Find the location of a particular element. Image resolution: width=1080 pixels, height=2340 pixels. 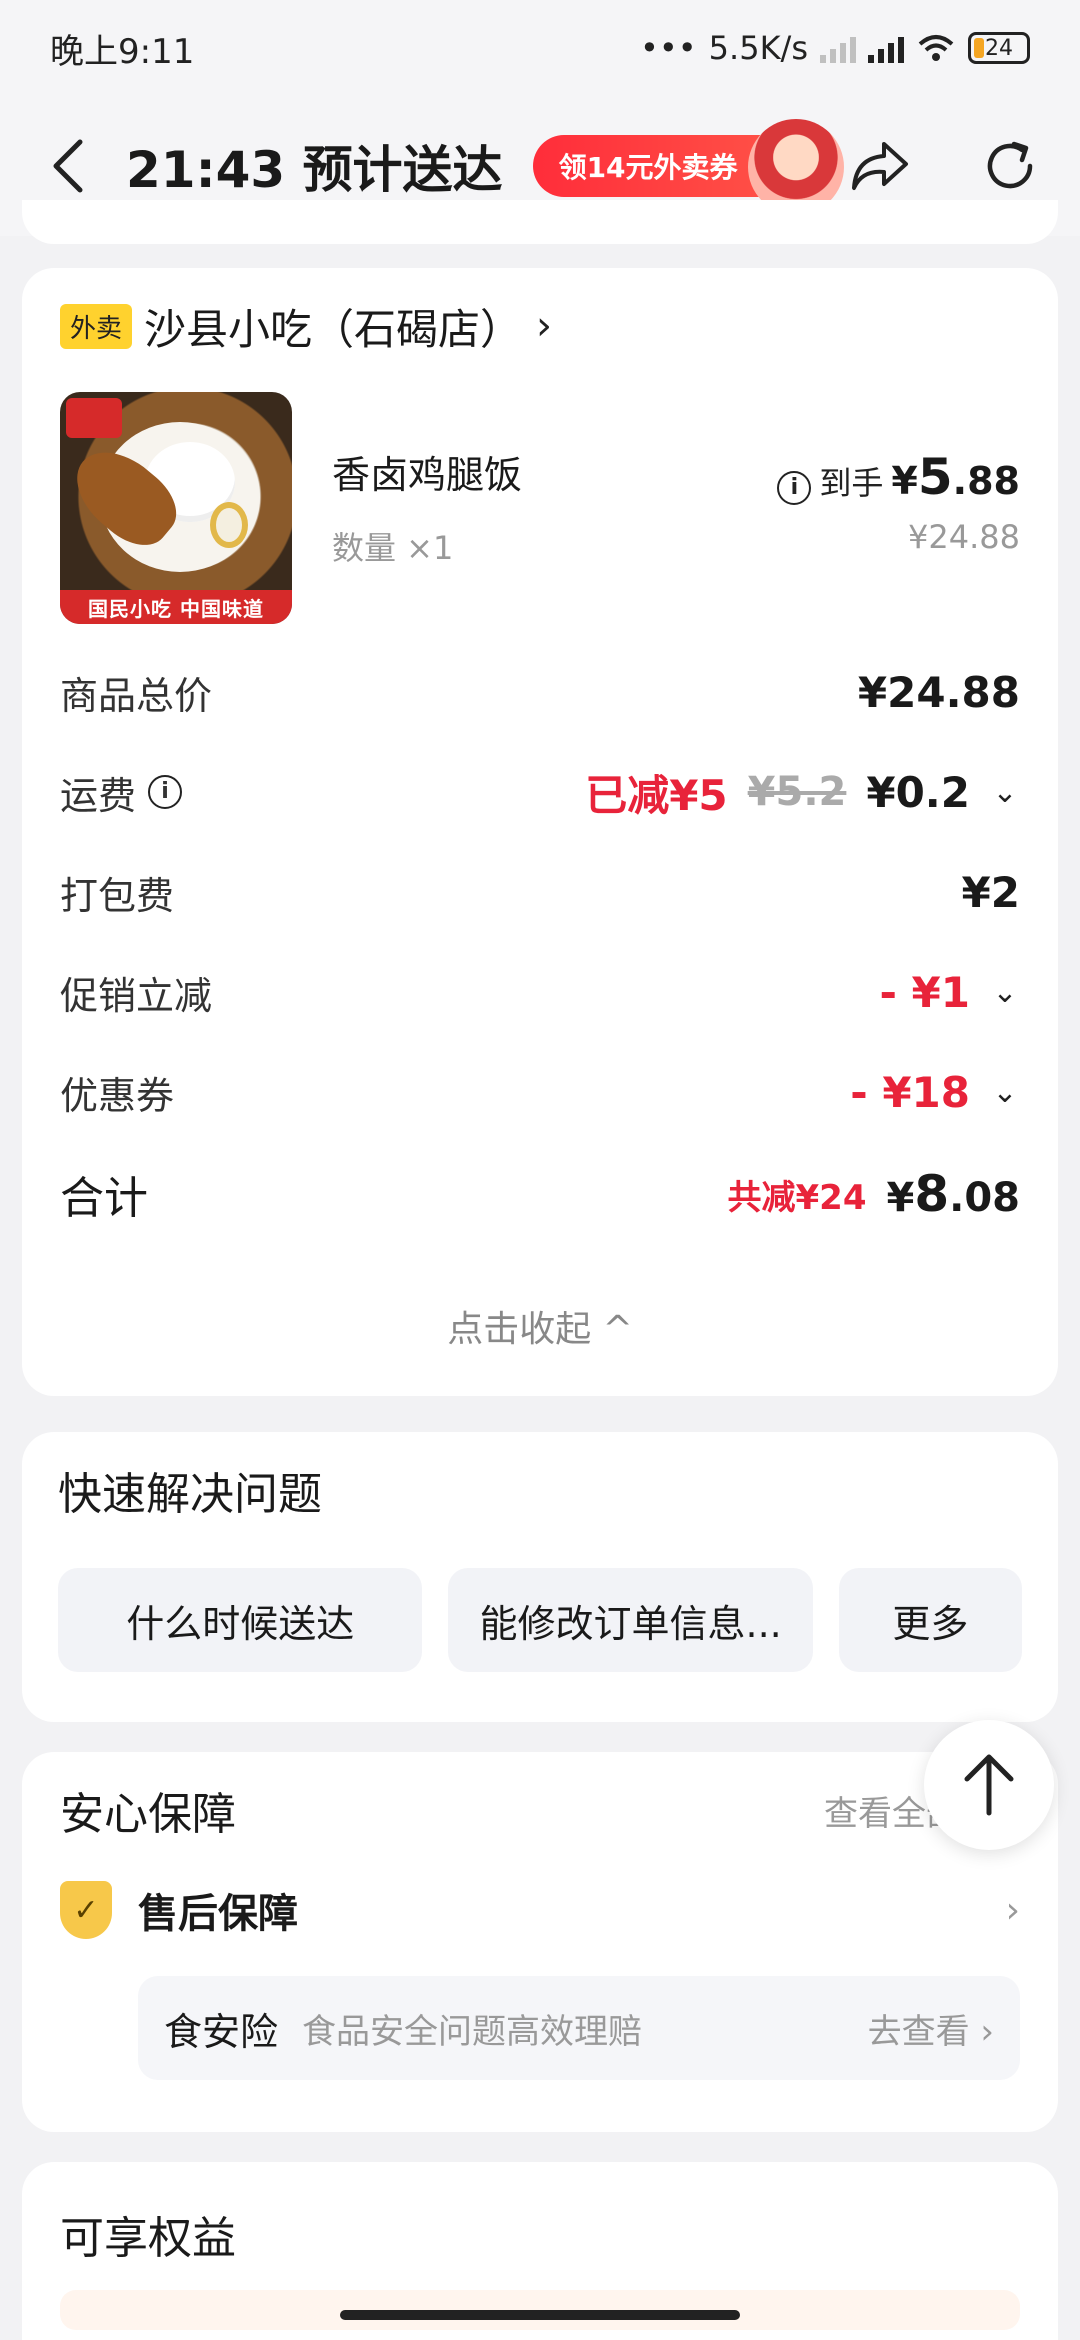

insurance-desc: 食品安全问题高效理赔 is located at coordinates (472, 2031).